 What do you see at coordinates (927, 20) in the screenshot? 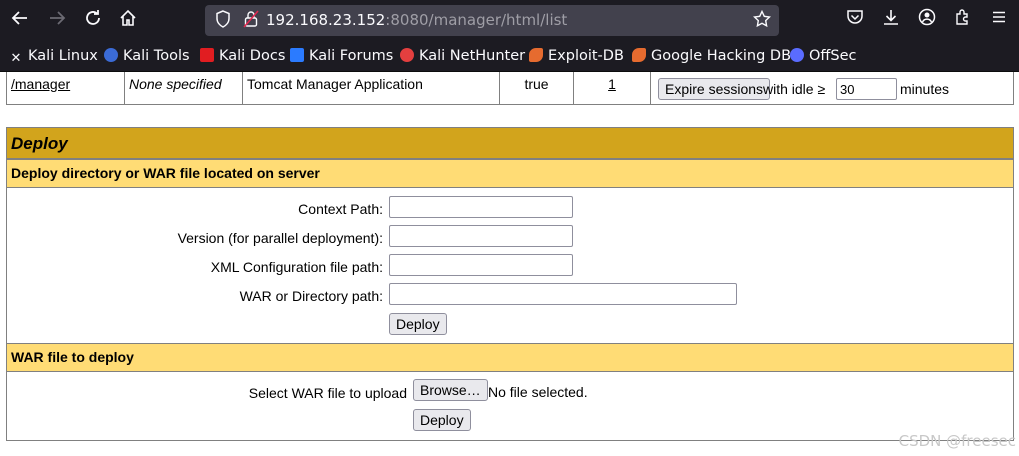
I see `account-icon` at bounding box center [927, 20].